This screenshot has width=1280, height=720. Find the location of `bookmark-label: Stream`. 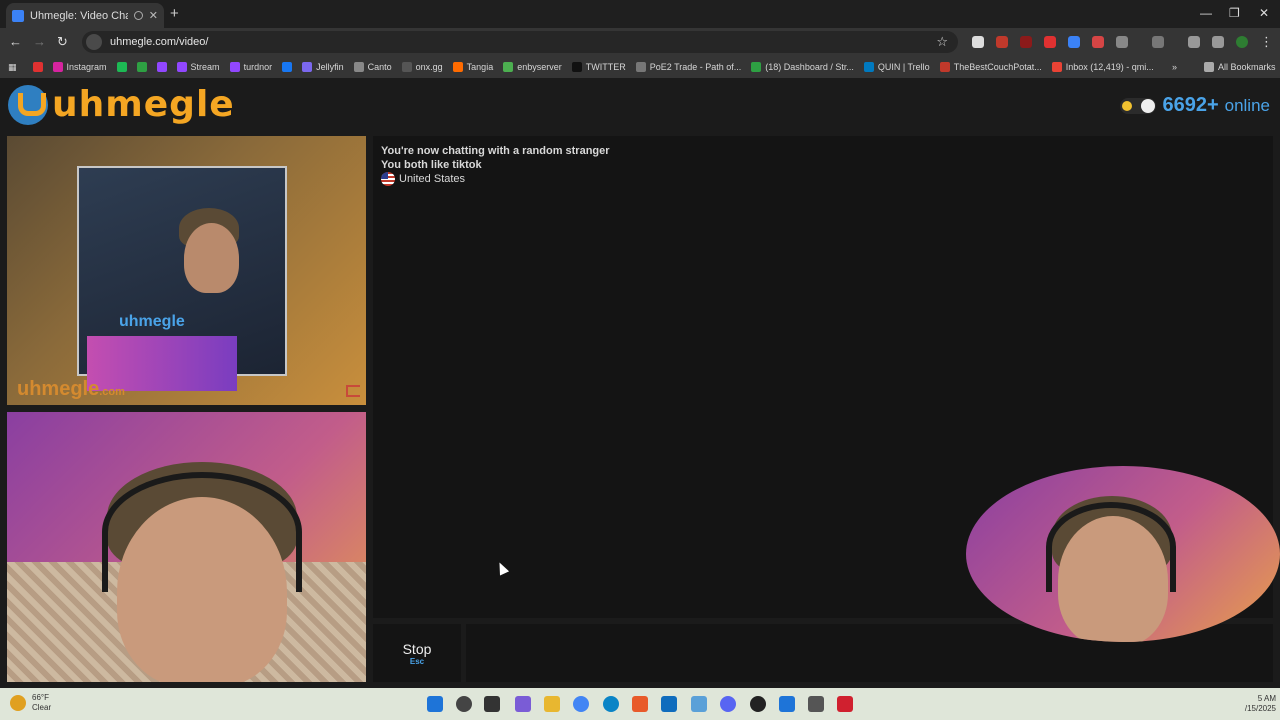

bookmark-label: Stream is located at coordinates (205, 67).